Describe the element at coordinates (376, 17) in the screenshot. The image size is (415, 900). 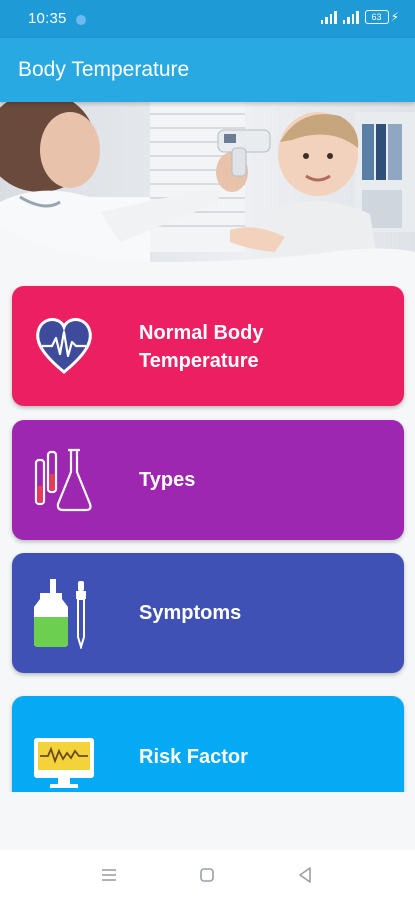
I see `battery-level: 63` at that location.